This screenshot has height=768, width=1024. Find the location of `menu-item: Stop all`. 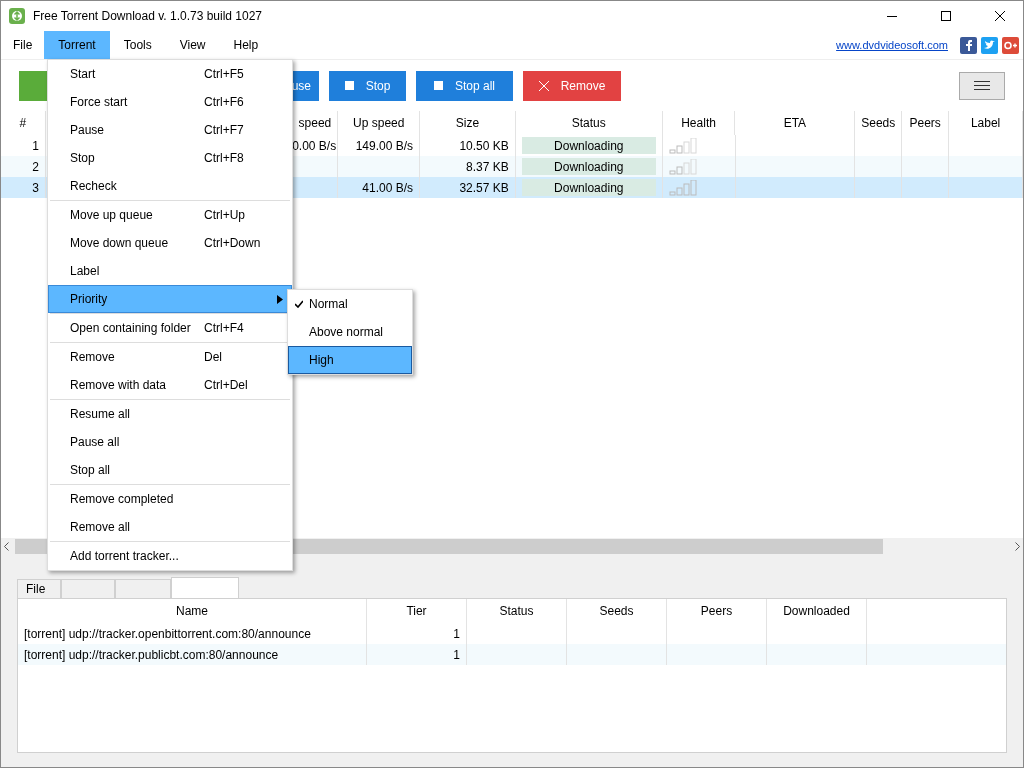

menu-item: Stop all is located at coordinates (170, 470).